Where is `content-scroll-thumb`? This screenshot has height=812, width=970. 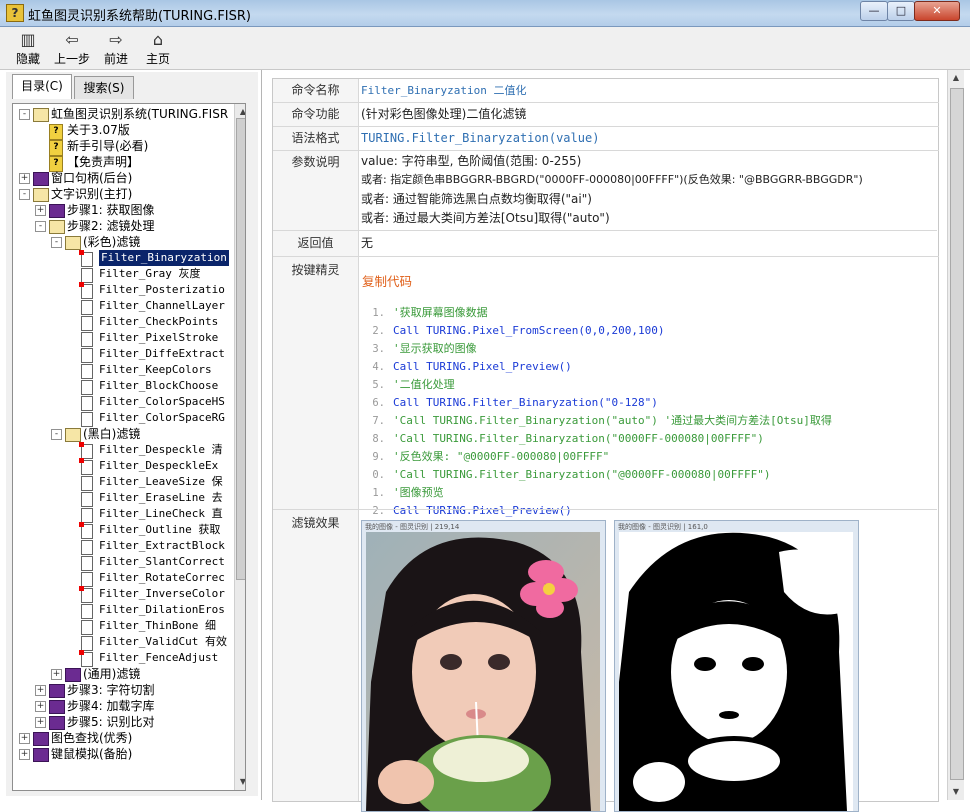
content-scroll-thumb is located at coordinates (957, 434).